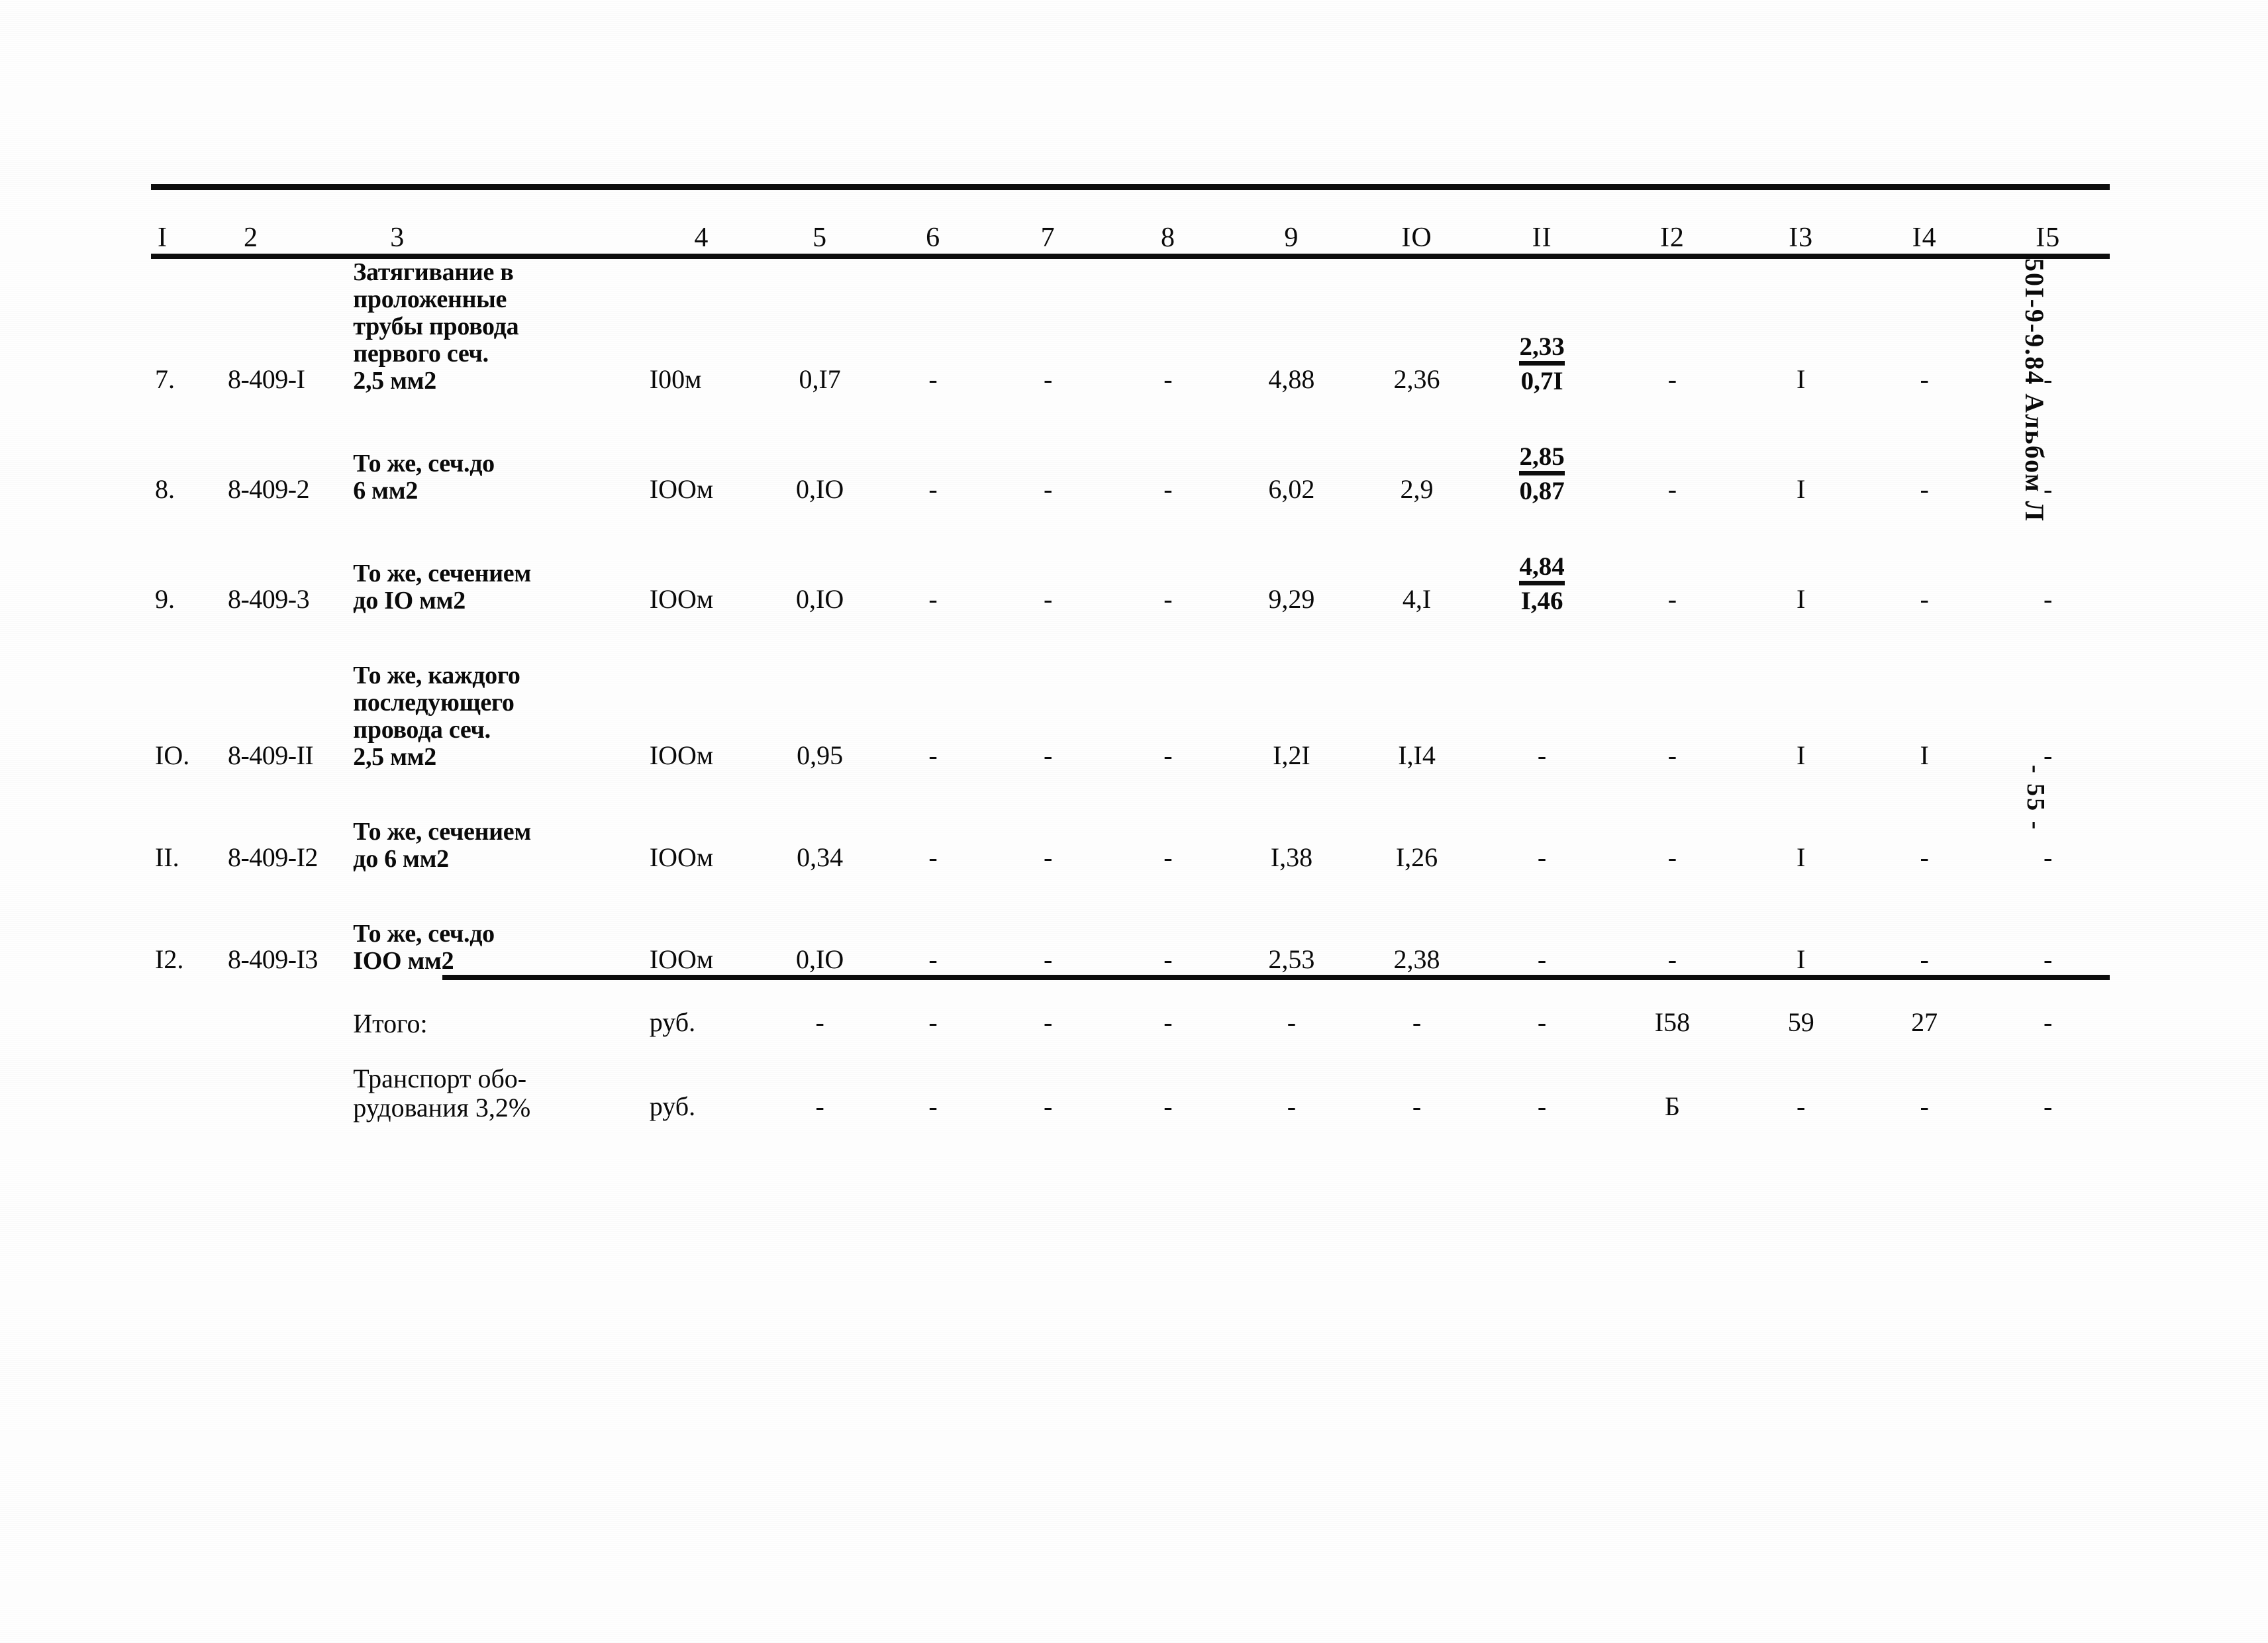 This screenshot has height=1643, width=2268. What do you see at coordinates (1417, 599) in the screenshot?
I see `row-col-10: 4,I` at bounding box center [1417, 599].